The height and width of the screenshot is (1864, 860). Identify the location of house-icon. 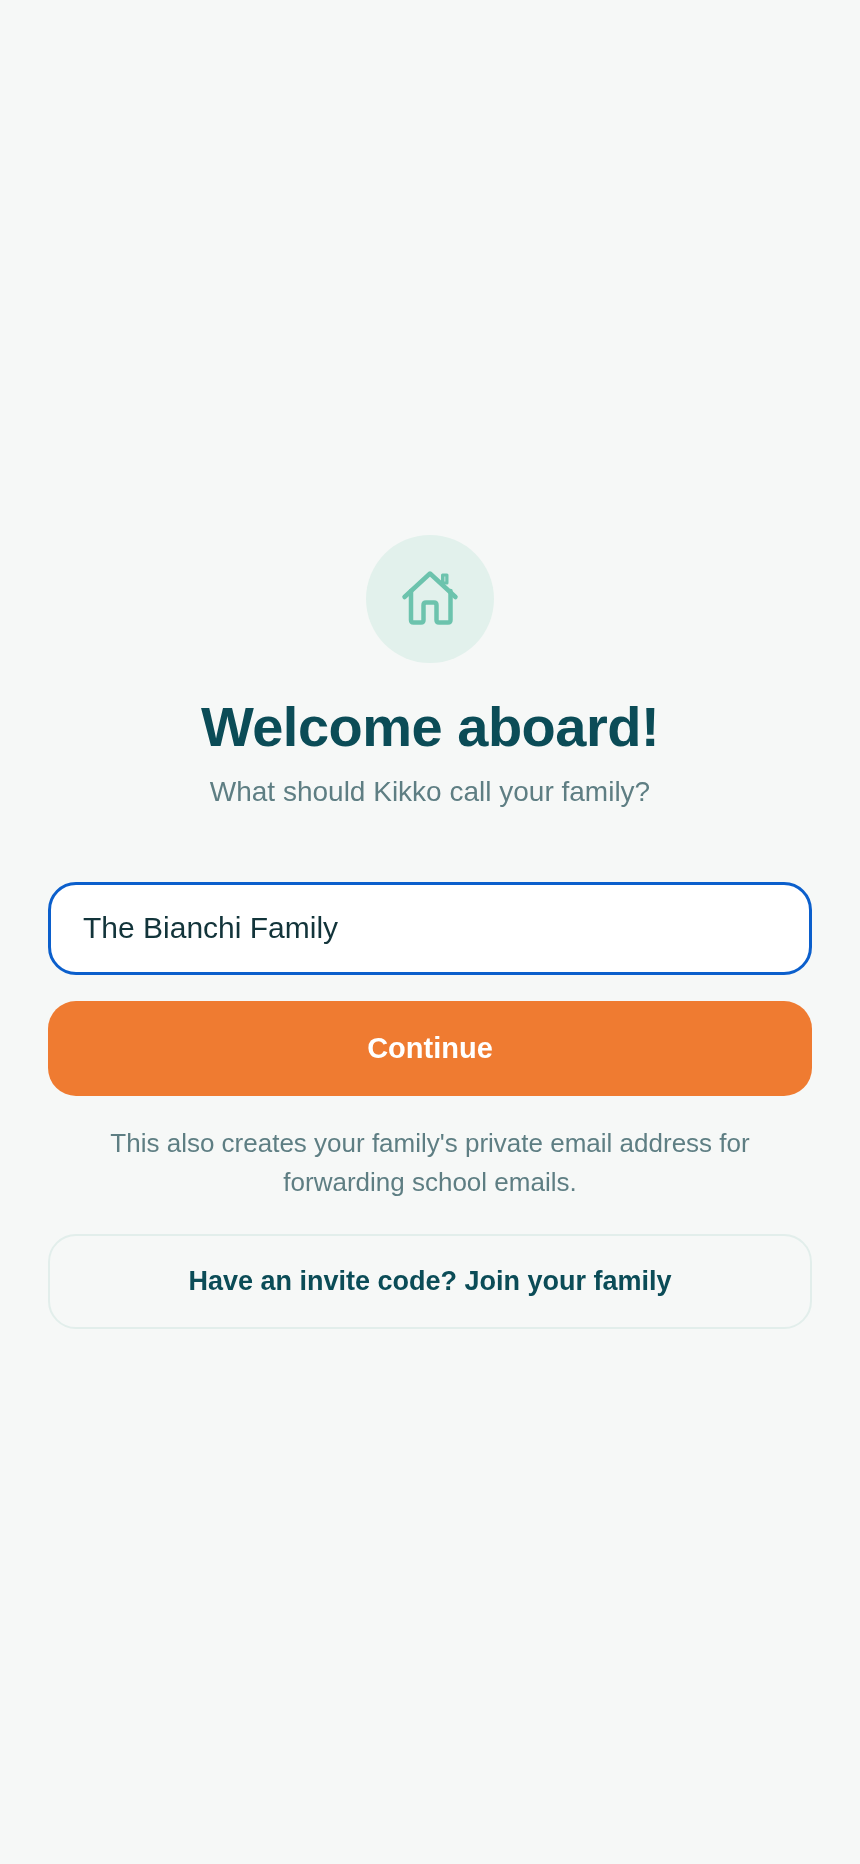
(430, 599).